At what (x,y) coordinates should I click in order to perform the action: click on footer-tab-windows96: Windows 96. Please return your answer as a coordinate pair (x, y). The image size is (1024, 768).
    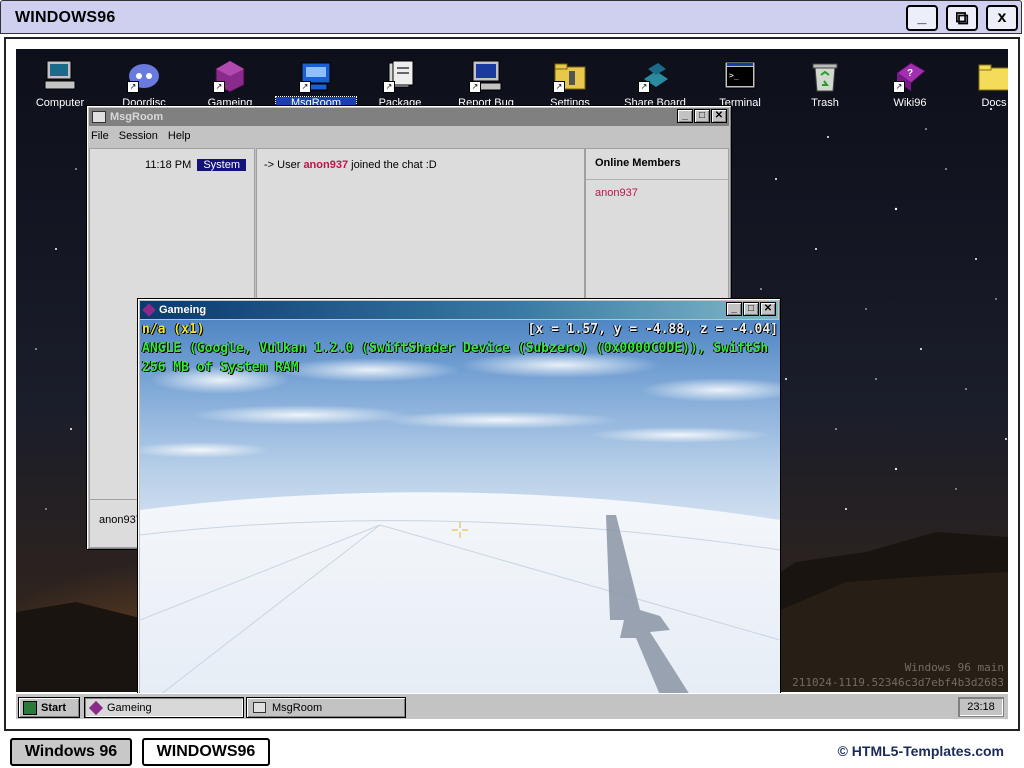
    Looking at the image, I should click on (71, 752).